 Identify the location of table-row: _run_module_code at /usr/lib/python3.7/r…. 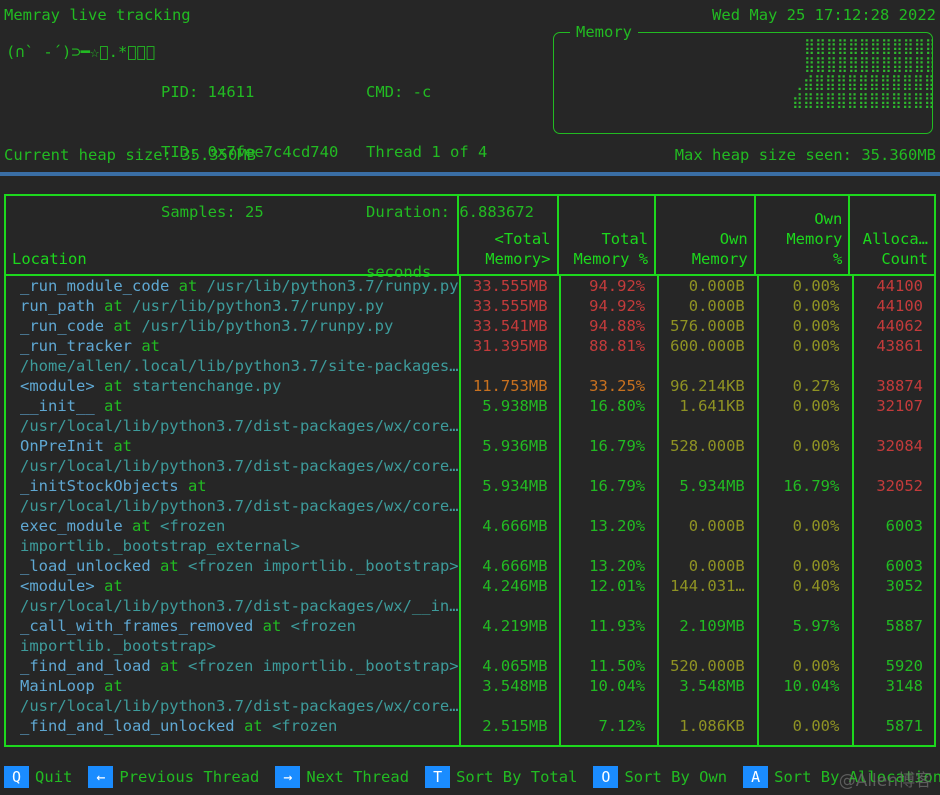
(470, 286).